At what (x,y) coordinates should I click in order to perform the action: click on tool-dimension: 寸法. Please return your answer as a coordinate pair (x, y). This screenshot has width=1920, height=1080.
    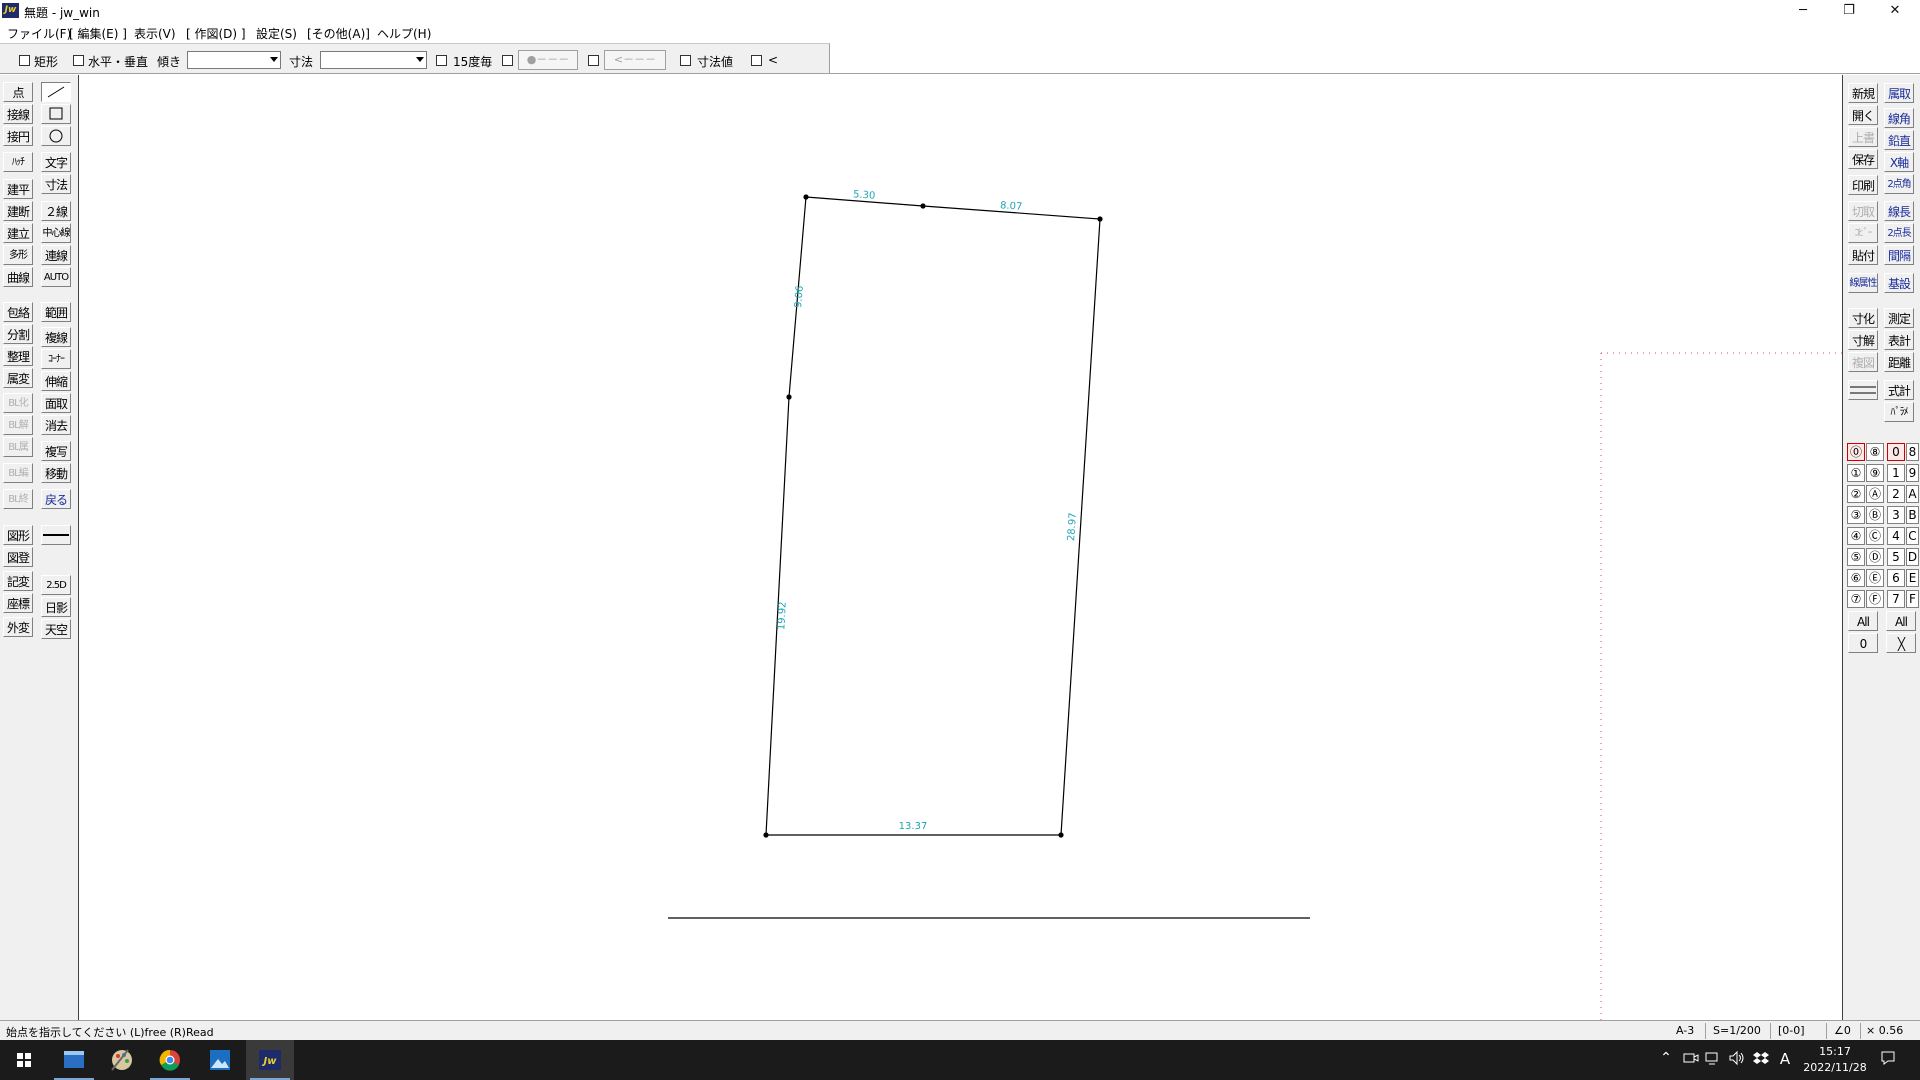
    Looking at the image, I should click on (56, 184).